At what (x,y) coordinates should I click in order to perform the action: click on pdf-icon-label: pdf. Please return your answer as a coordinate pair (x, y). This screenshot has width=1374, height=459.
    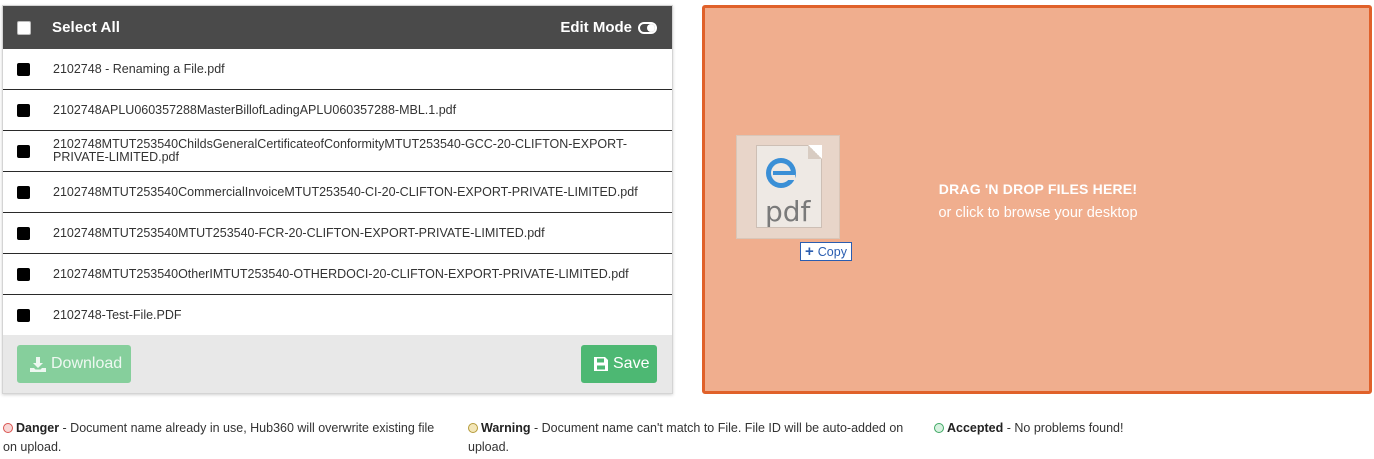
    Looking at the image, I should click on (788, 211).